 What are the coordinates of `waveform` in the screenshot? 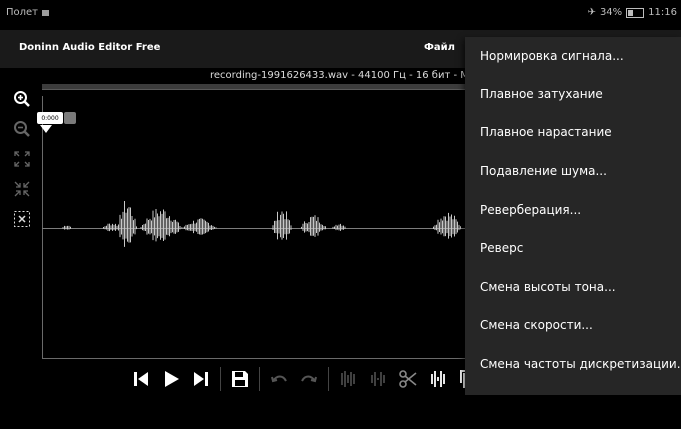 It's located at (261, 224).